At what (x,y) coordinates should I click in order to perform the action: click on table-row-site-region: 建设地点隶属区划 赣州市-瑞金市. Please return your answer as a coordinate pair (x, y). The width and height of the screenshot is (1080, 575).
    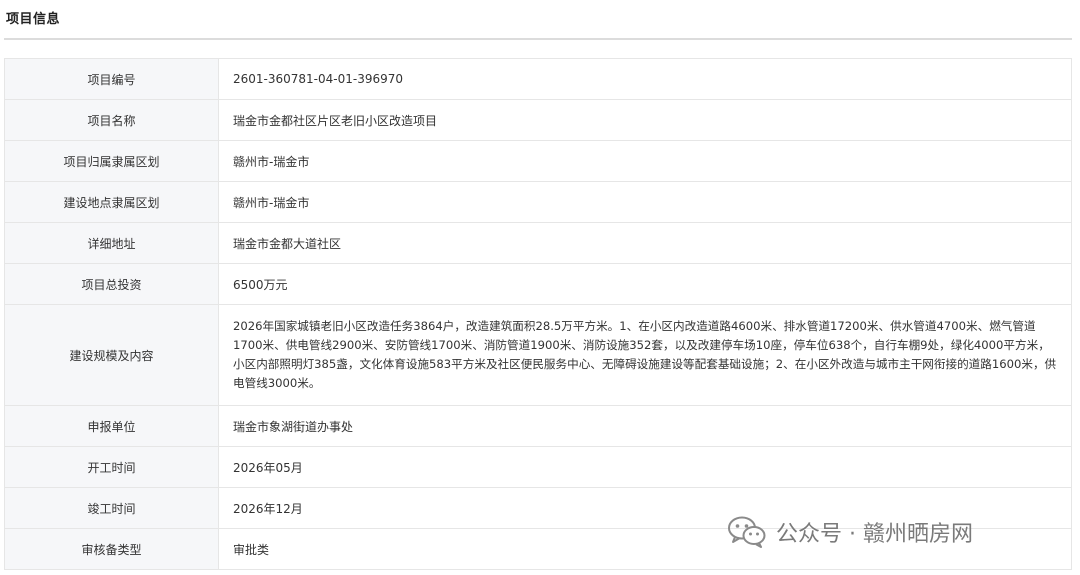
    Looking at the image, I should click on (538, 202).